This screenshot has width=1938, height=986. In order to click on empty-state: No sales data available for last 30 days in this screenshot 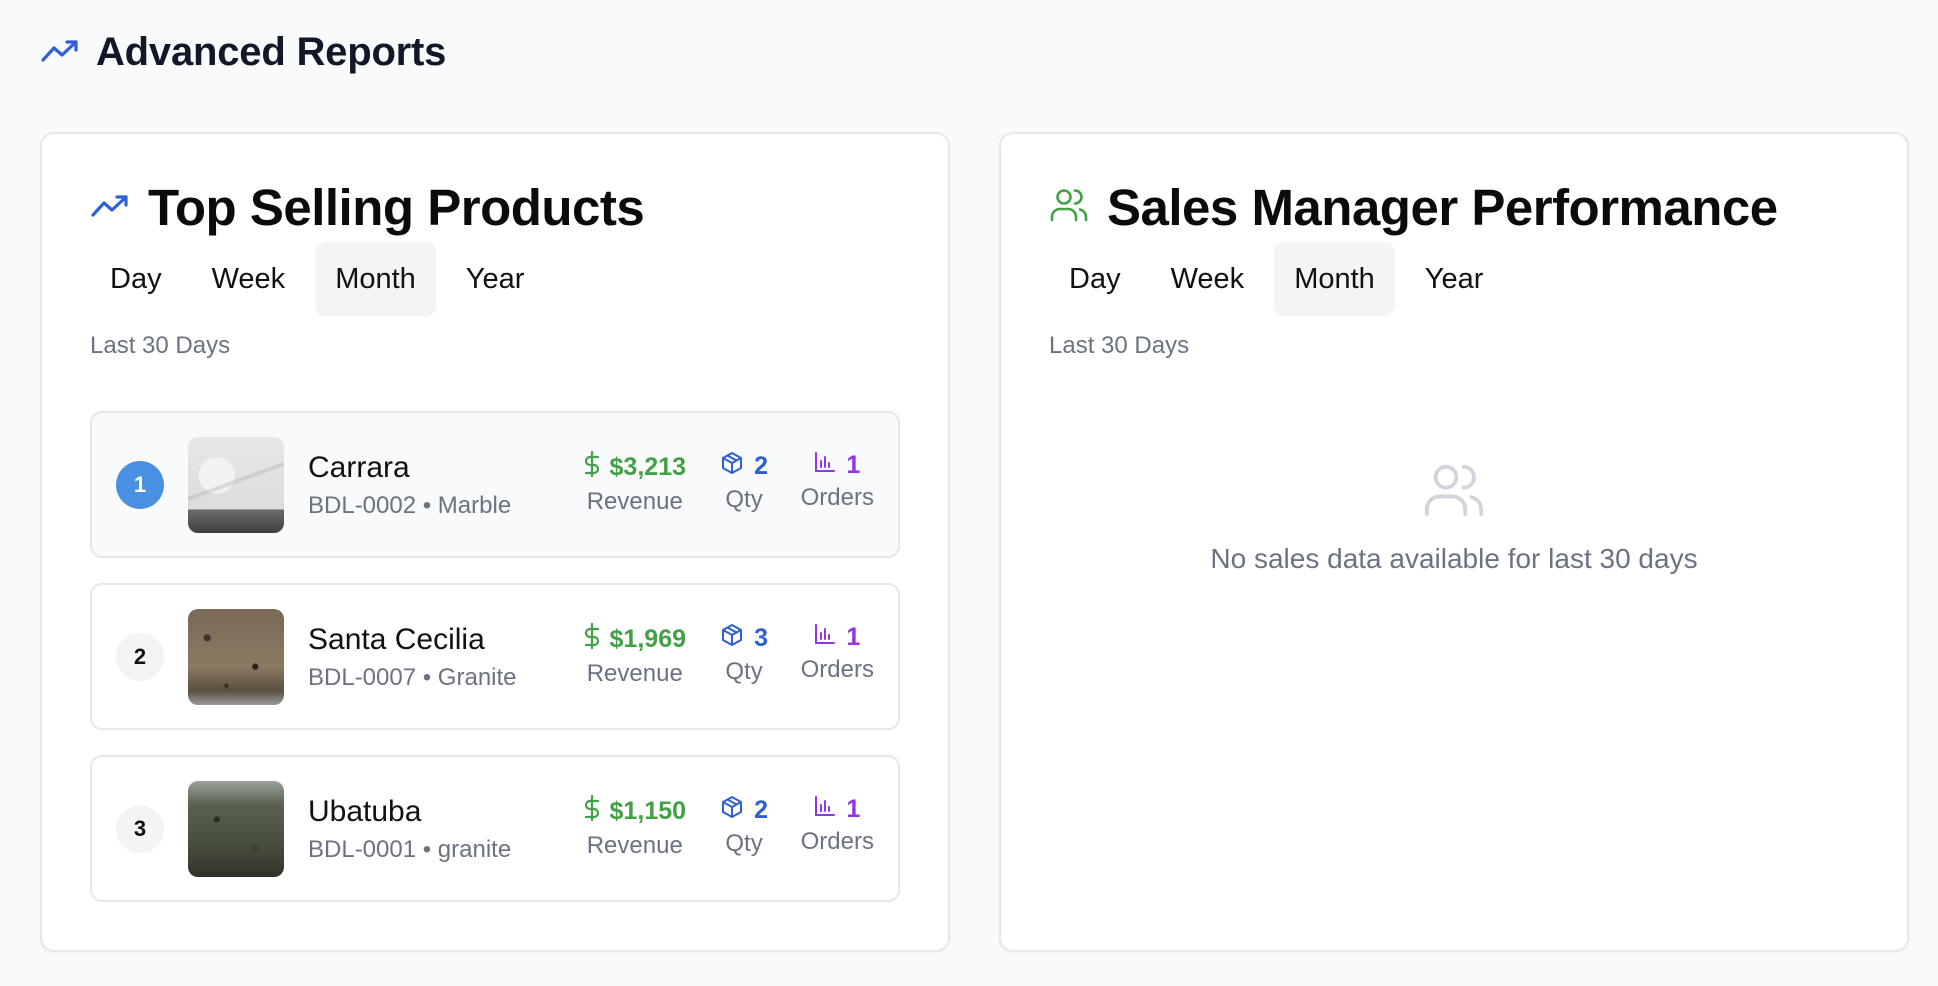, I will do `click(1454, 516)`.